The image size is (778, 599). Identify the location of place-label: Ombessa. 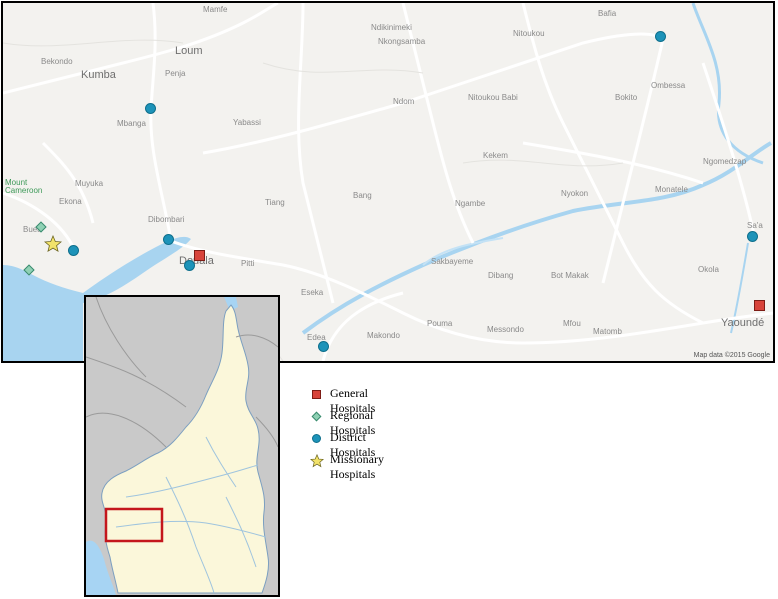
(668, 85).